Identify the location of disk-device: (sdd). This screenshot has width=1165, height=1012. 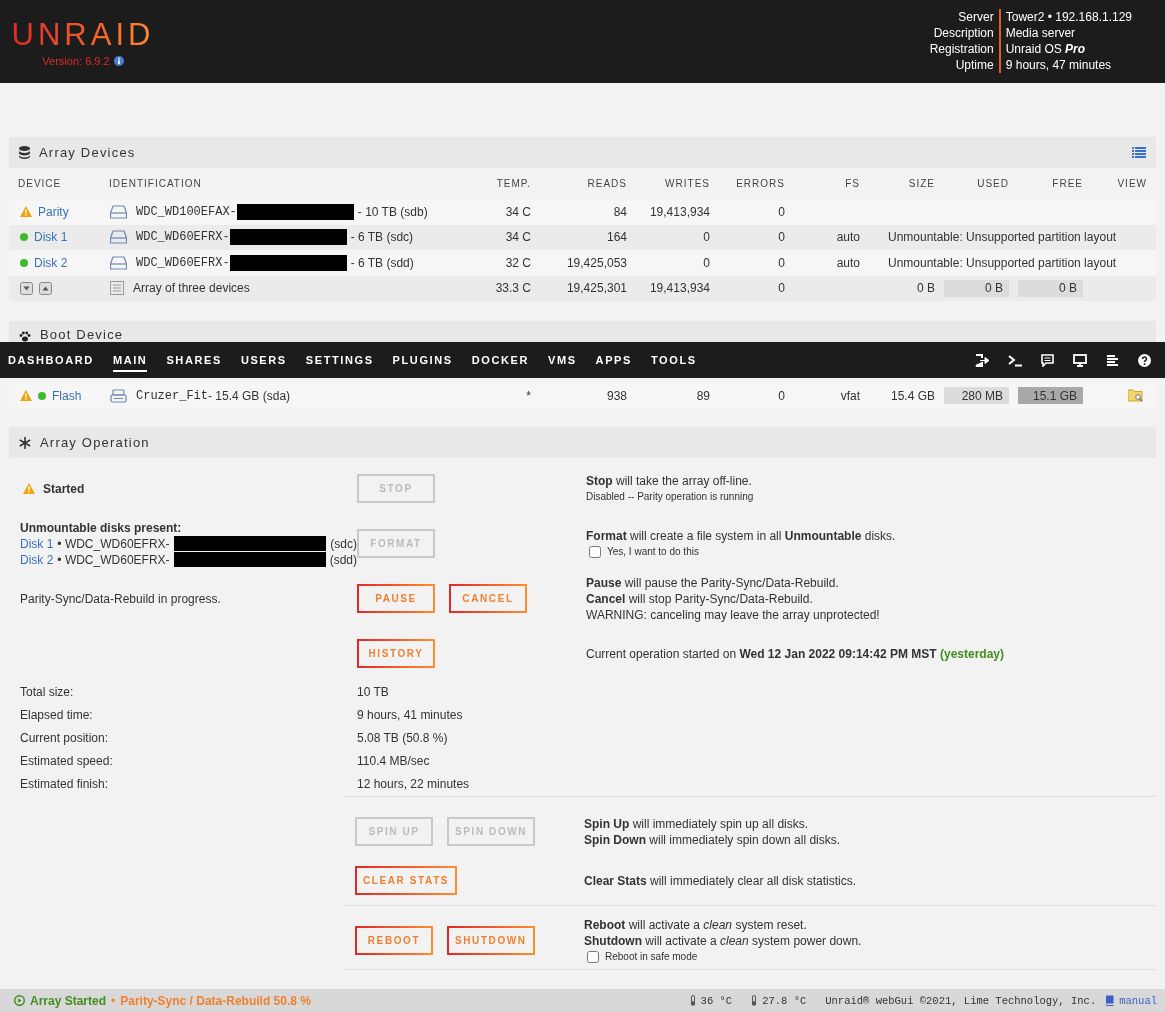
(343, 559).